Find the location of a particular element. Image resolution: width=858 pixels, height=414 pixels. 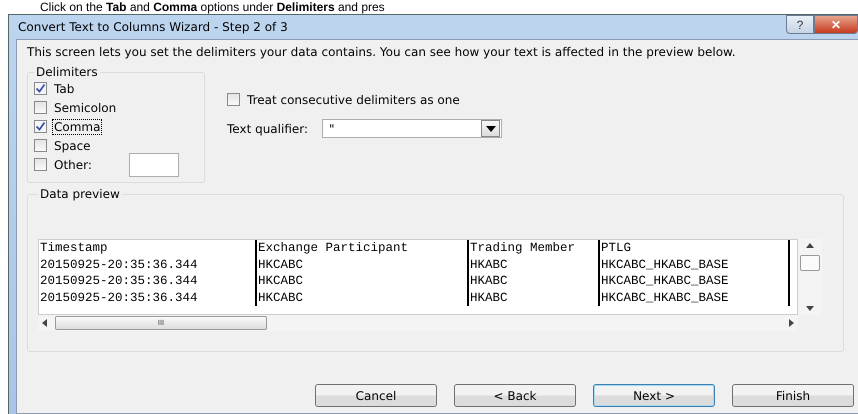

dialog-button: < Back is located at coordinates (515, 395).